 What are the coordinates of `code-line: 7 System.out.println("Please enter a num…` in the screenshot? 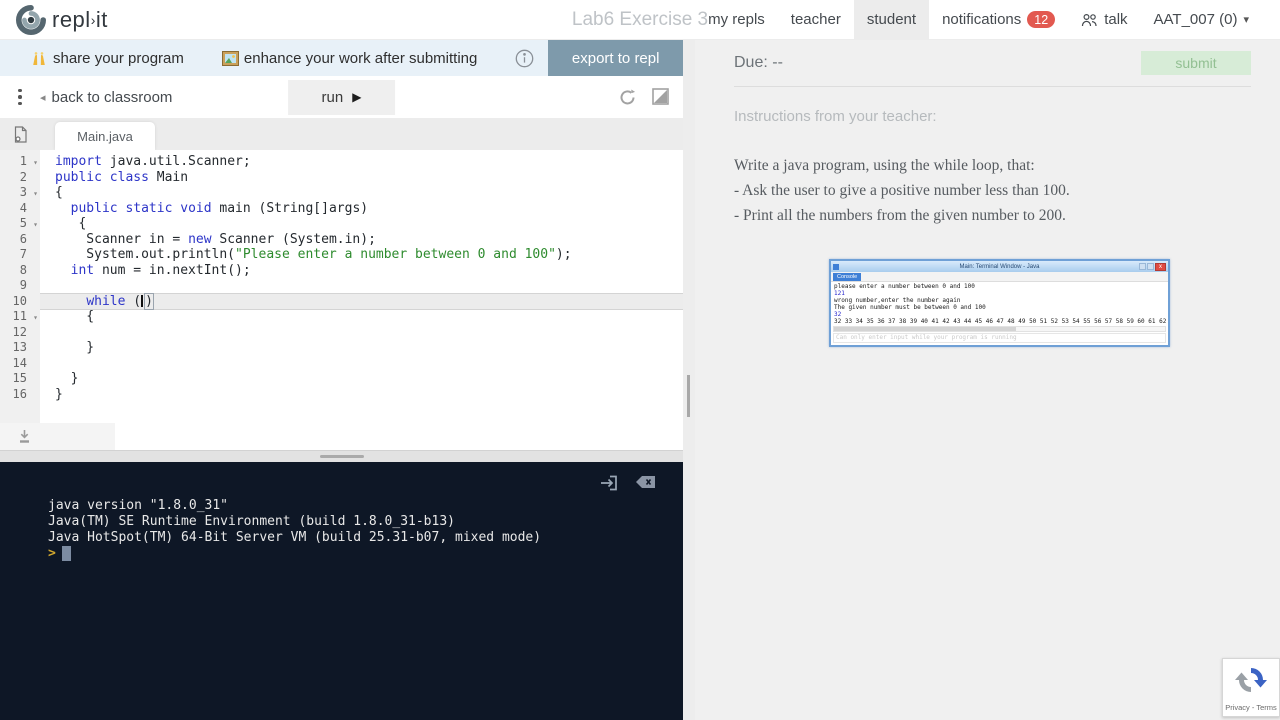 It's located at (341, 255).